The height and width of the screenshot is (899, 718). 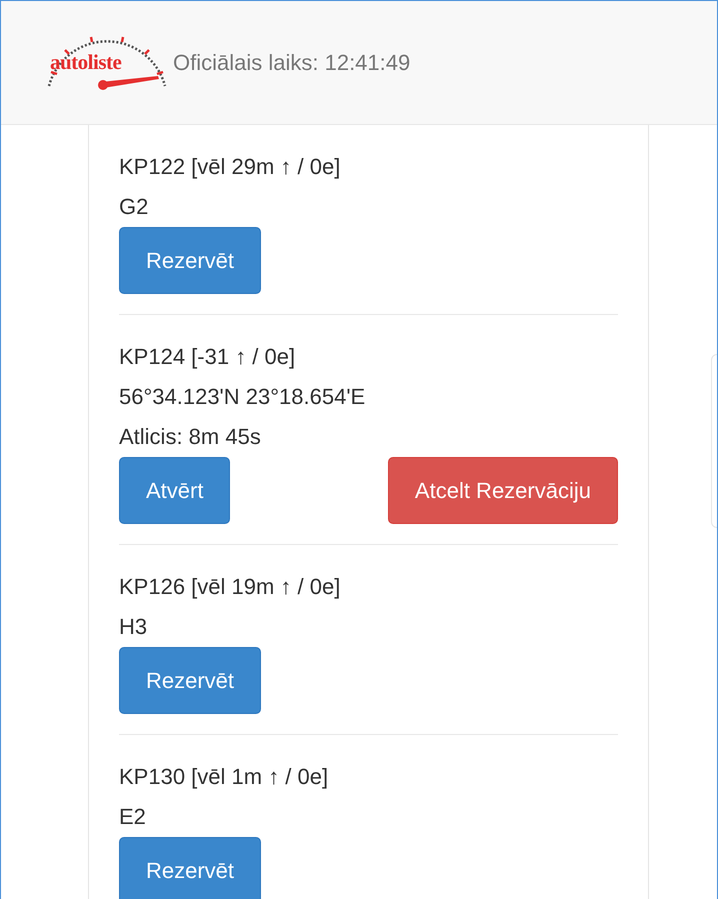 What do you see at coordinates (224, 777) in the screenshot?
I see `checkpoint-title: KP130 [vēl 1m ↑ / 0e]` at bounding box center [224, 777].